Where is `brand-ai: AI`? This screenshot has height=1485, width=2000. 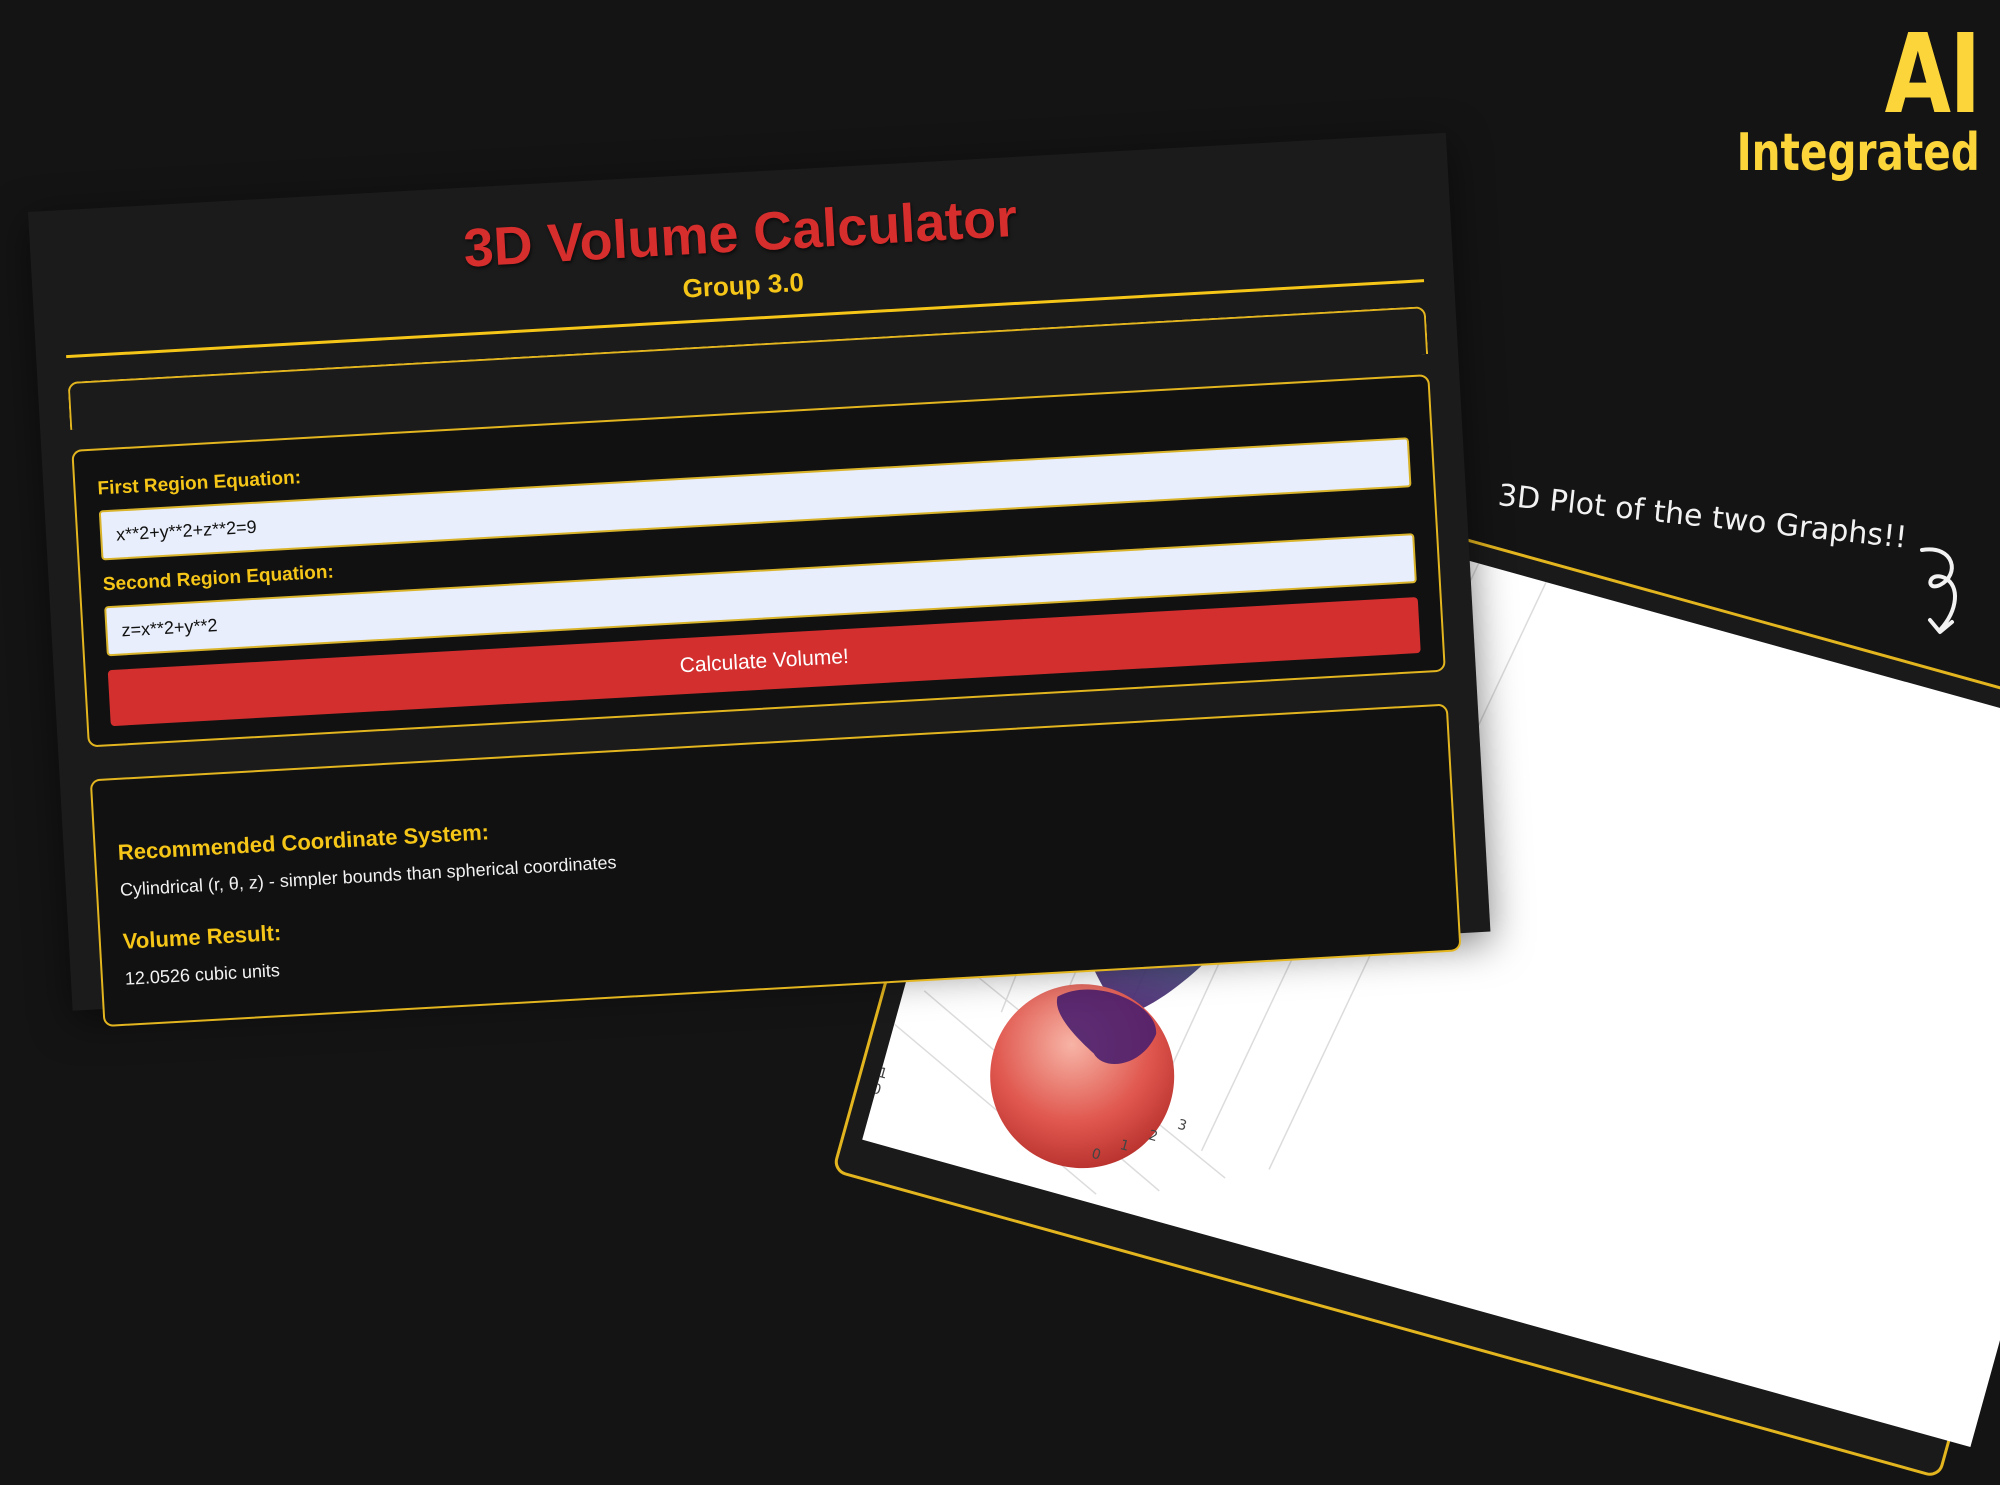
brand-ai: AI is located at coordinates (1933, 74).